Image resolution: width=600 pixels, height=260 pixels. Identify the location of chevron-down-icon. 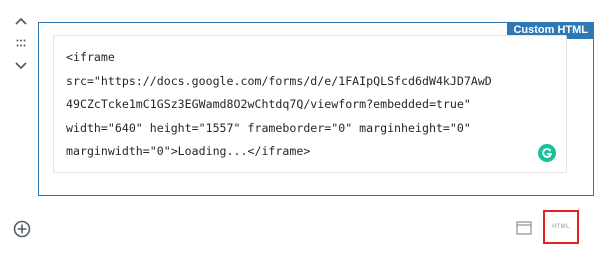
(21, 65).